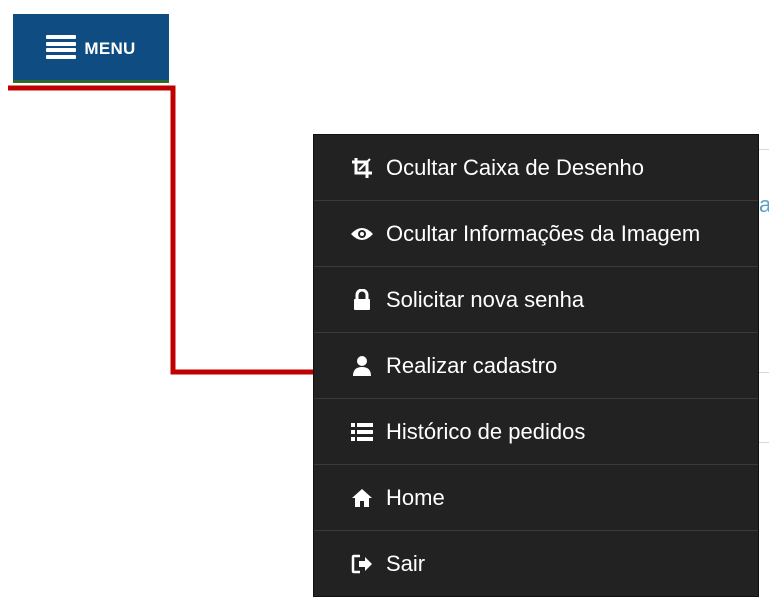  Describe the element at coordinates (415, 497) in the screenshot. I see `menu-item-label: Home` at that location.